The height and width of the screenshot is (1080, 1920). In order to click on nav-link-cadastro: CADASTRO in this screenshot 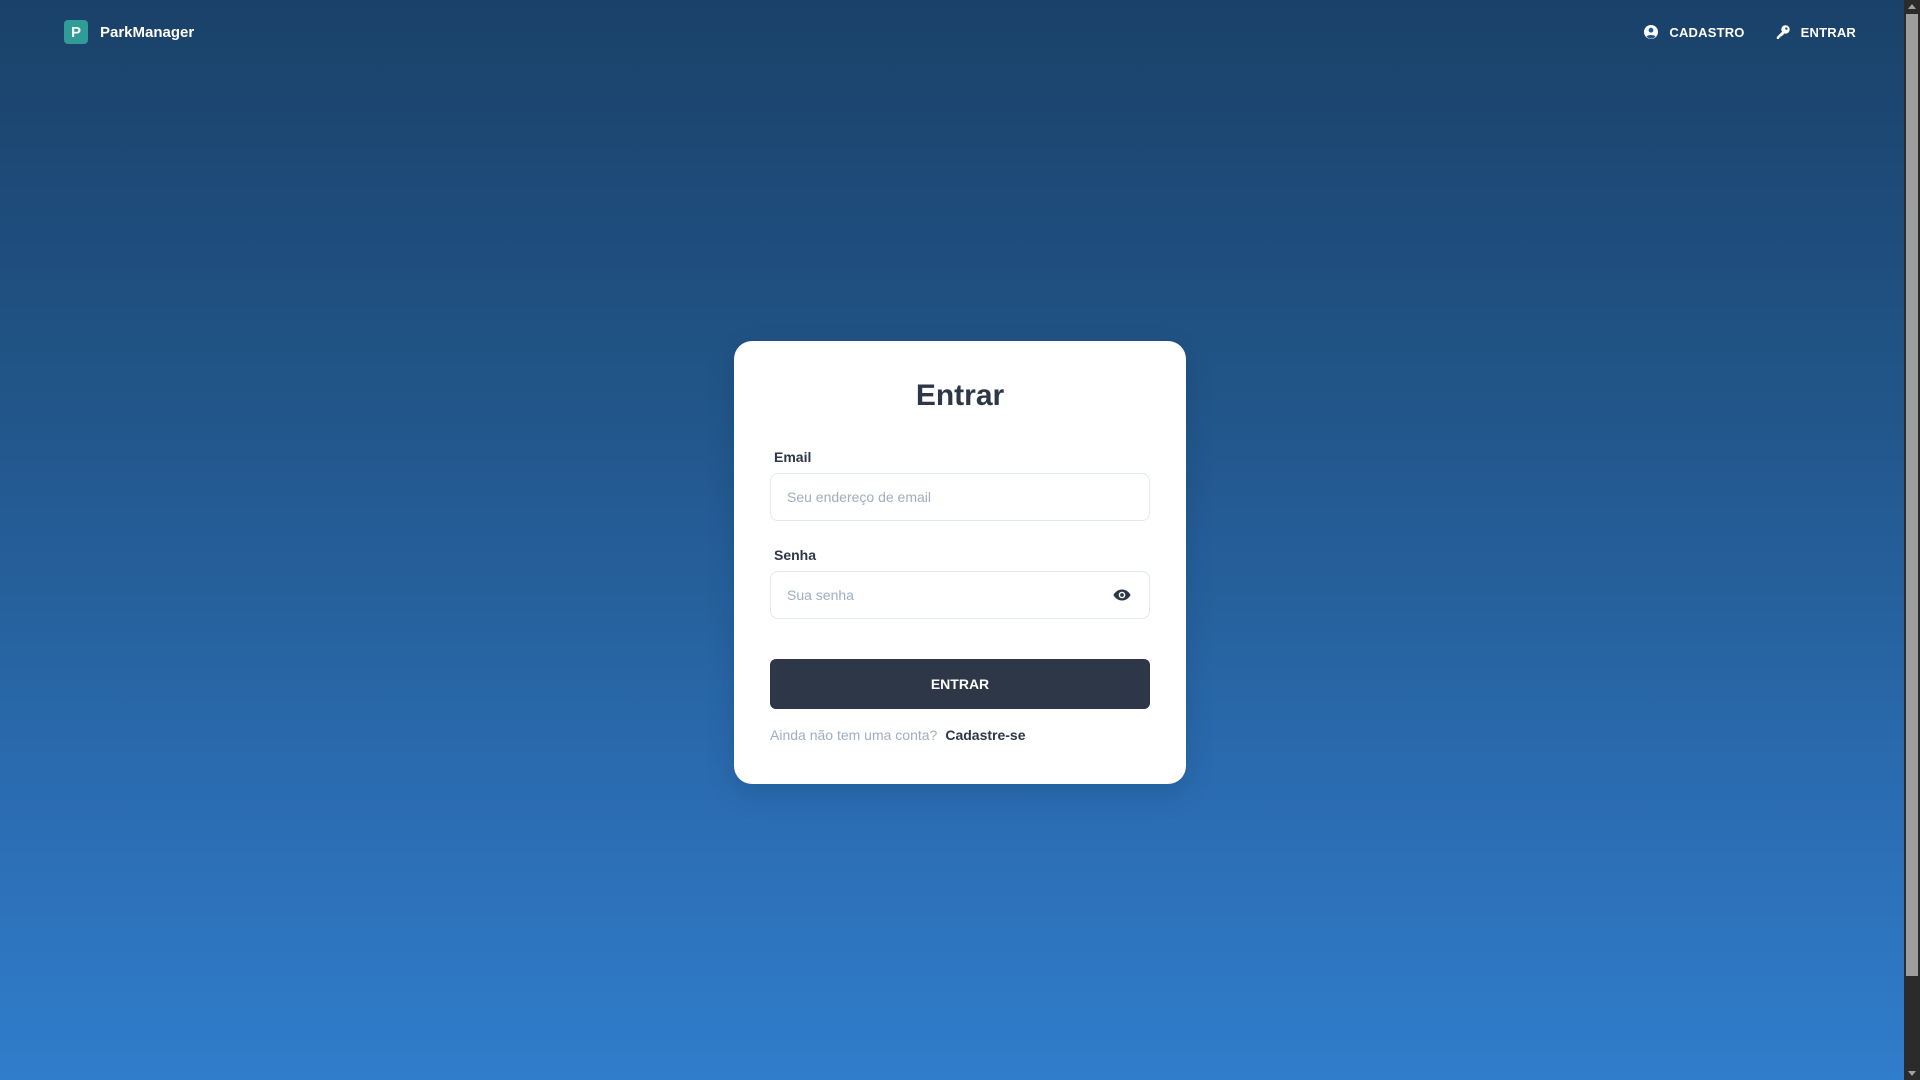, I will do `click(1693, 32)`.